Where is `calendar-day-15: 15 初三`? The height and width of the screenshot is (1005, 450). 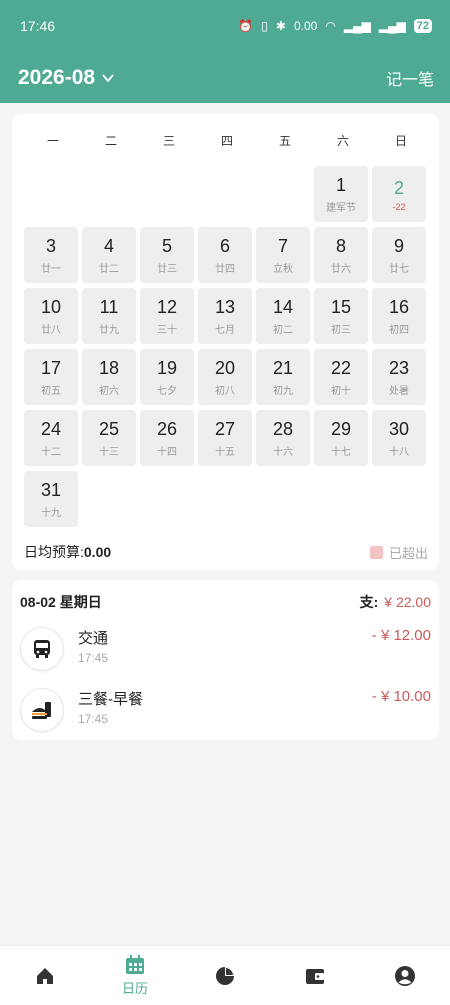 calendar-day-15: 15 初三 is located at coordinates (341, 316).